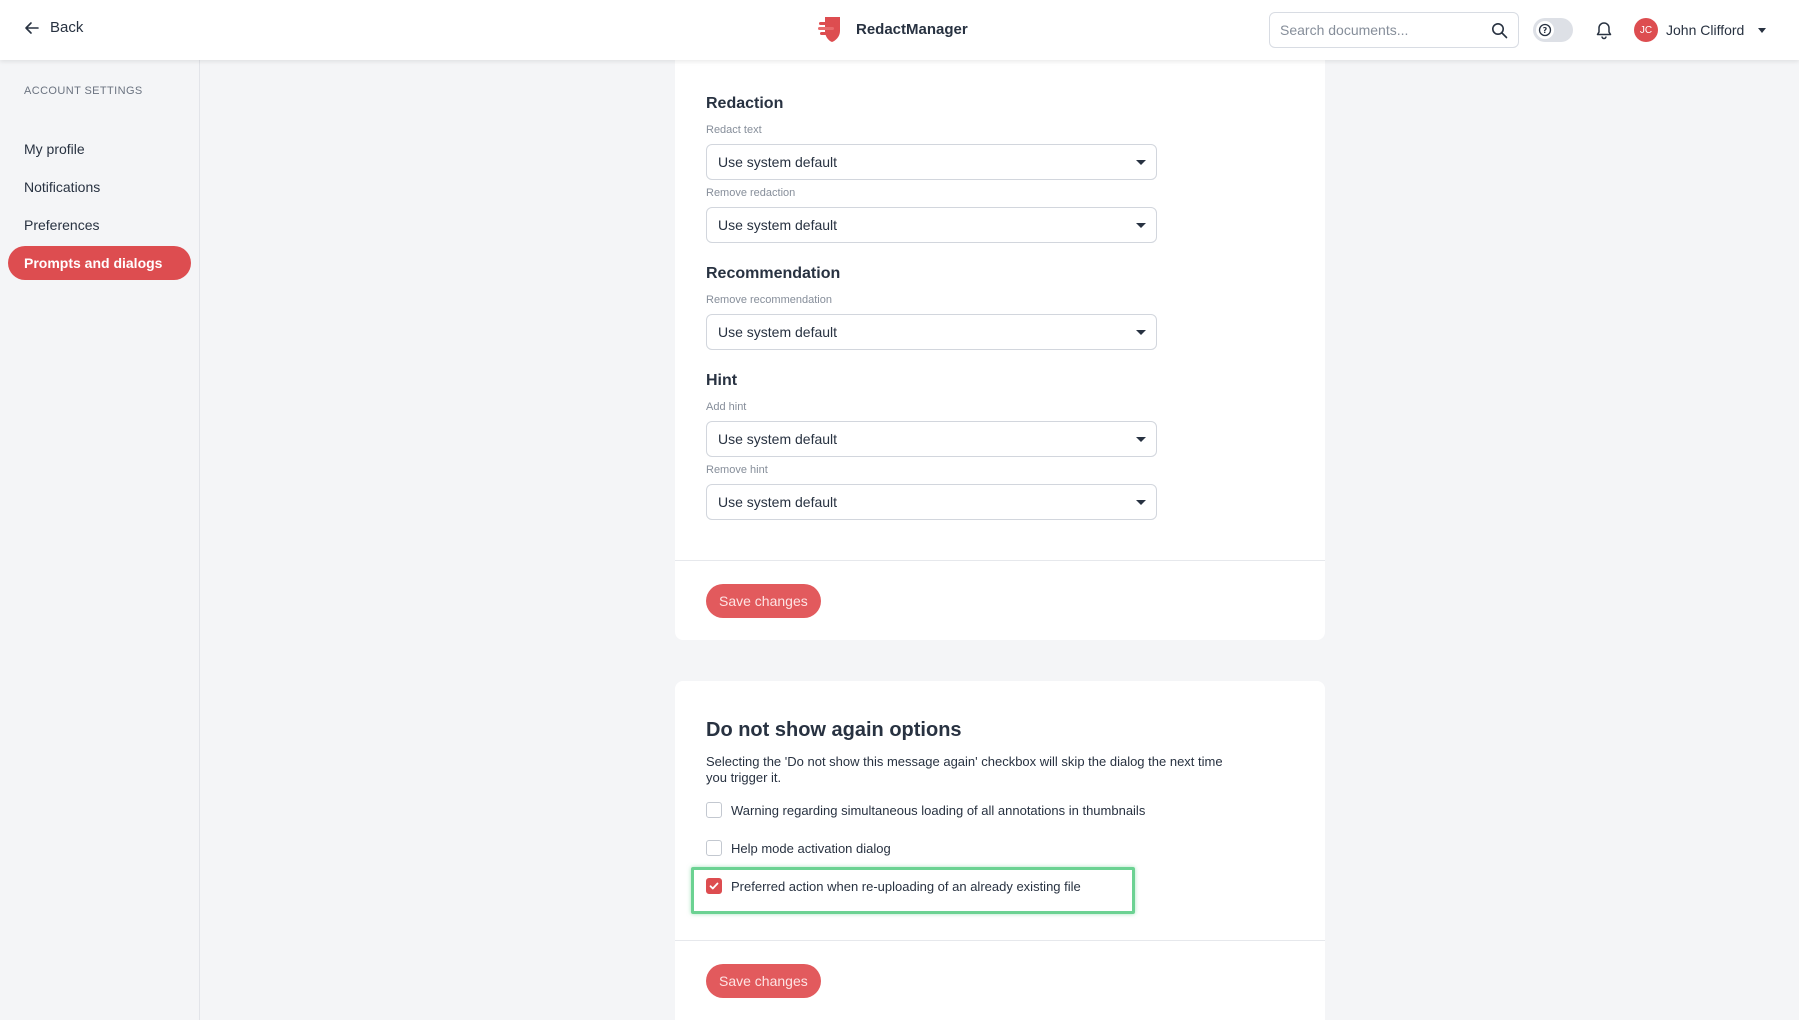 This screenshot has height=1020, width=1799. I want to click on back-label: Back, so click(67, 27).